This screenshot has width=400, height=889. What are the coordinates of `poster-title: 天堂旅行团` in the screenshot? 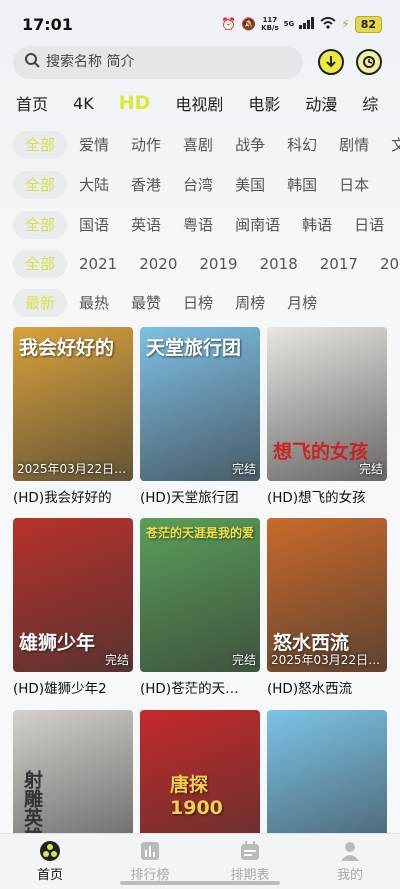 It's located at (194, 348).